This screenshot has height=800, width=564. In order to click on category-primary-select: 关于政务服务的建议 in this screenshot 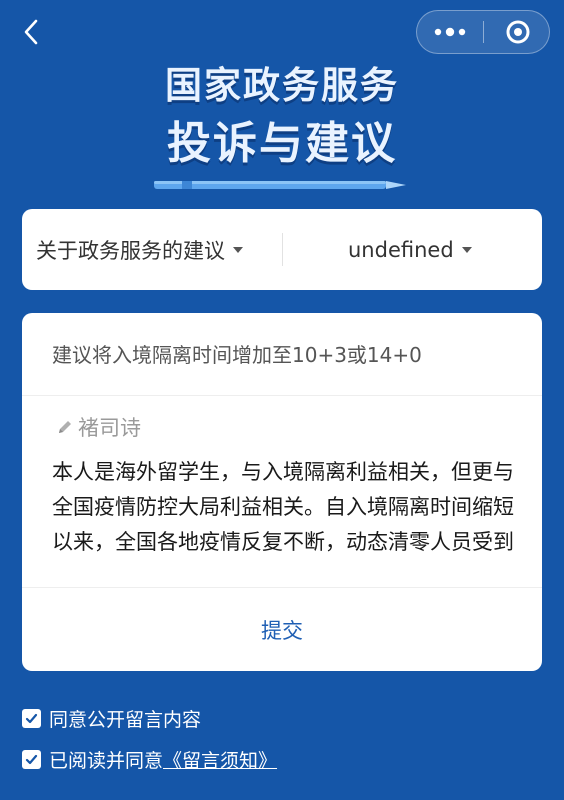, I will do `click(139, 249)`.